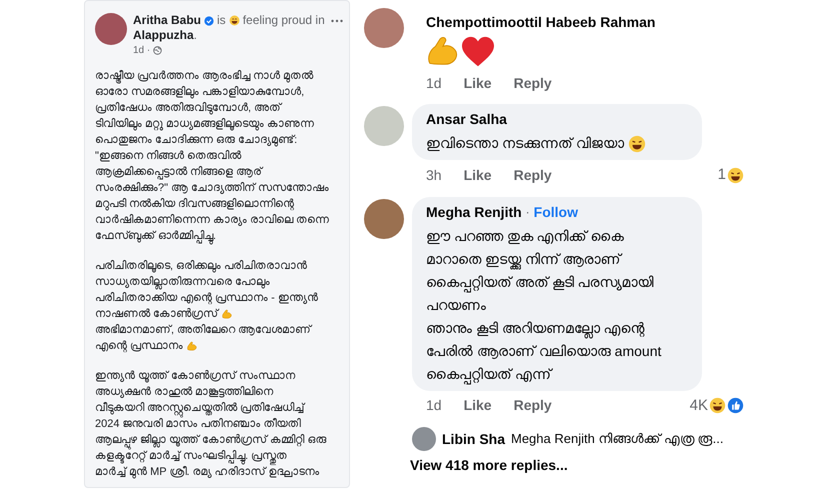 The image size is (823, 494). Describe the element at coordinates (182, 282) in the screenshot. I see `post-text: സാധ്യതയില്ലാതിരുന്നവരെ പോലും` at that location.